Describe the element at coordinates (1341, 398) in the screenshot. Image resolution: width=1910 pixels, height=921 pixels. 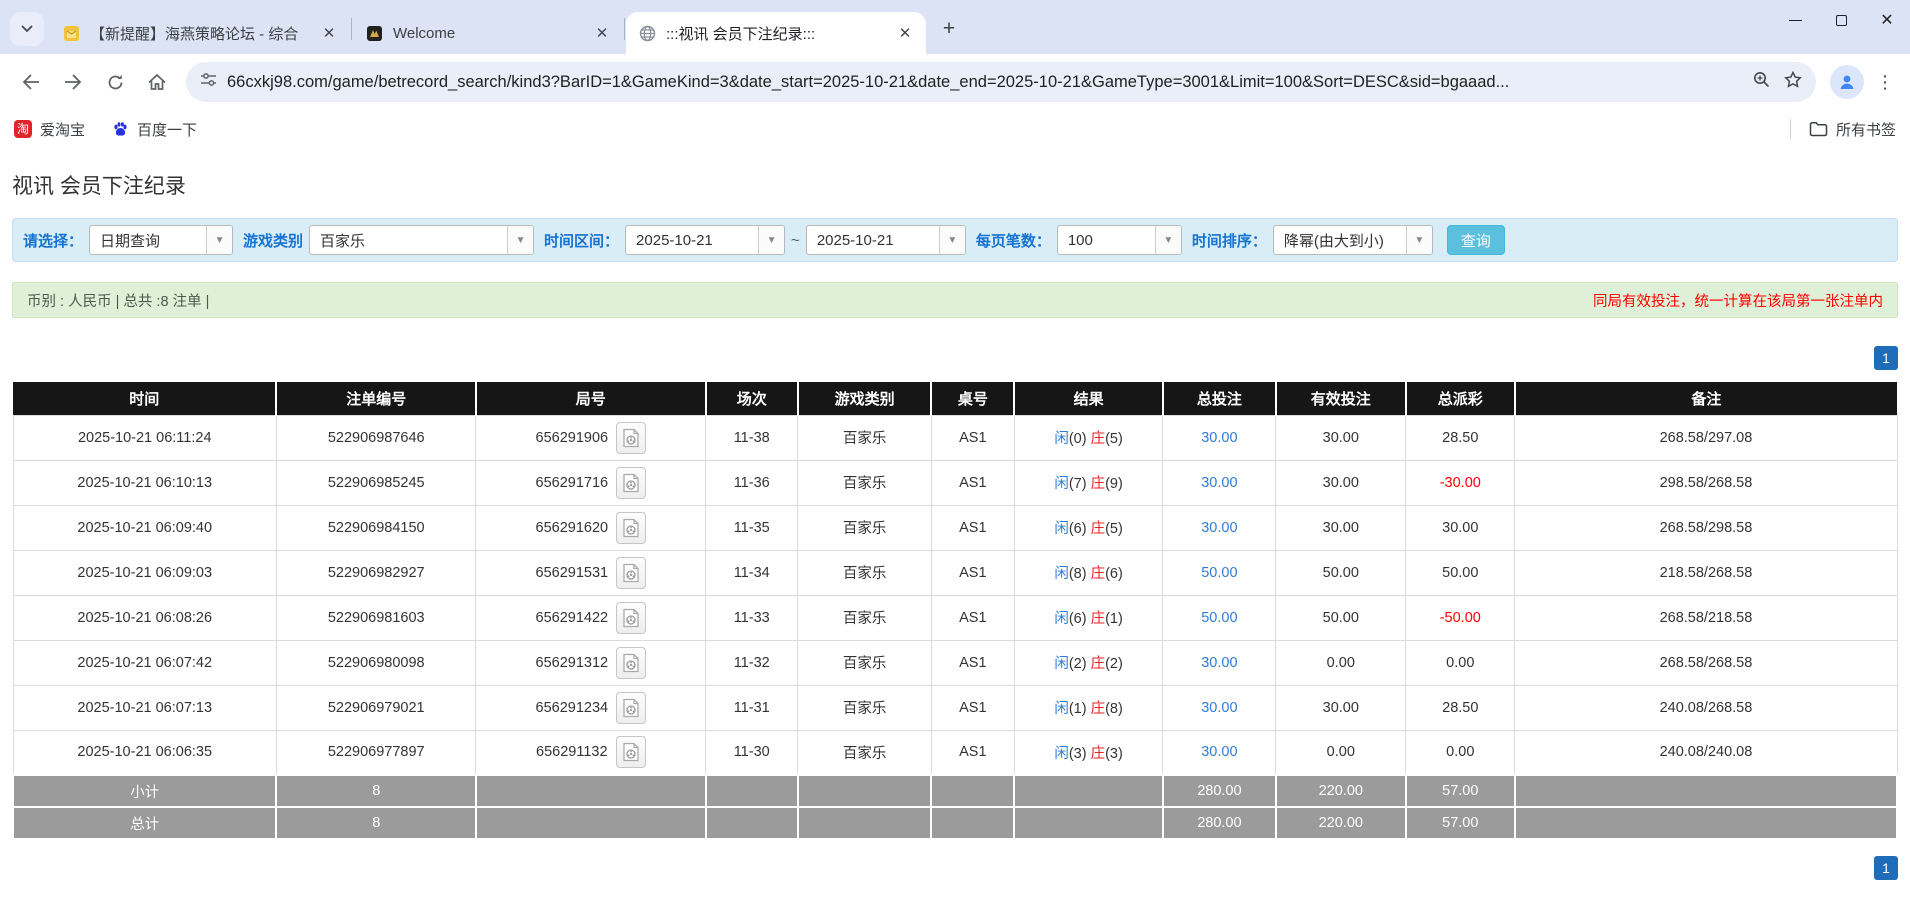
I see `column-header: 有效投注` at that location.